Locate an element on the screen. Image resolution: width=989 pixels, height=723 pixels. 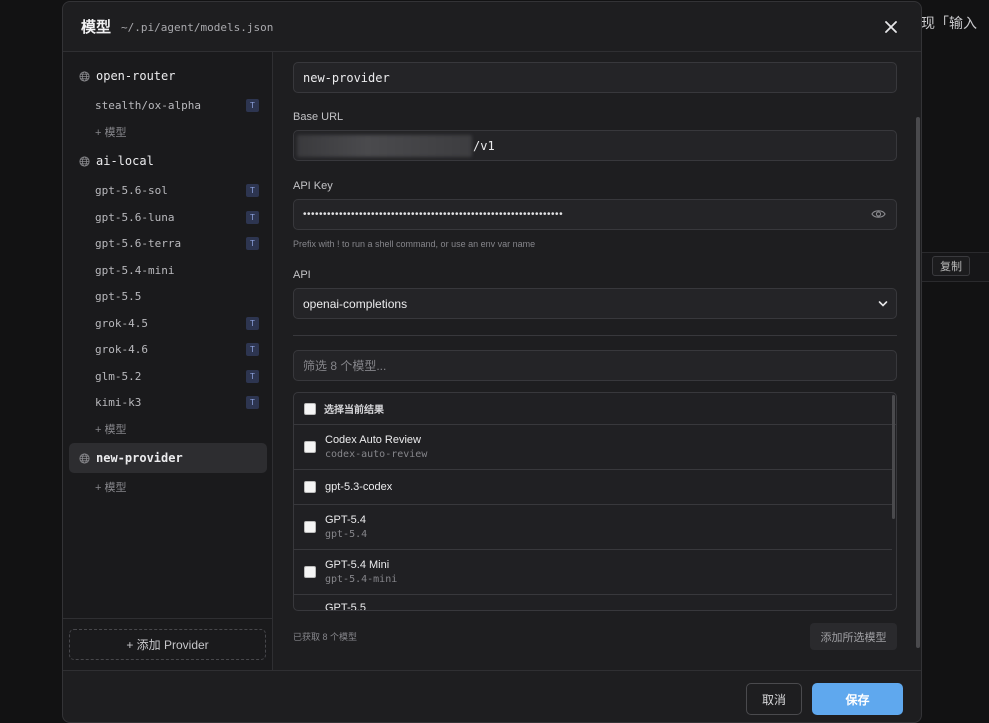
fetched-count: 已获取 8 个模型 is located at coordinates (325, 637).